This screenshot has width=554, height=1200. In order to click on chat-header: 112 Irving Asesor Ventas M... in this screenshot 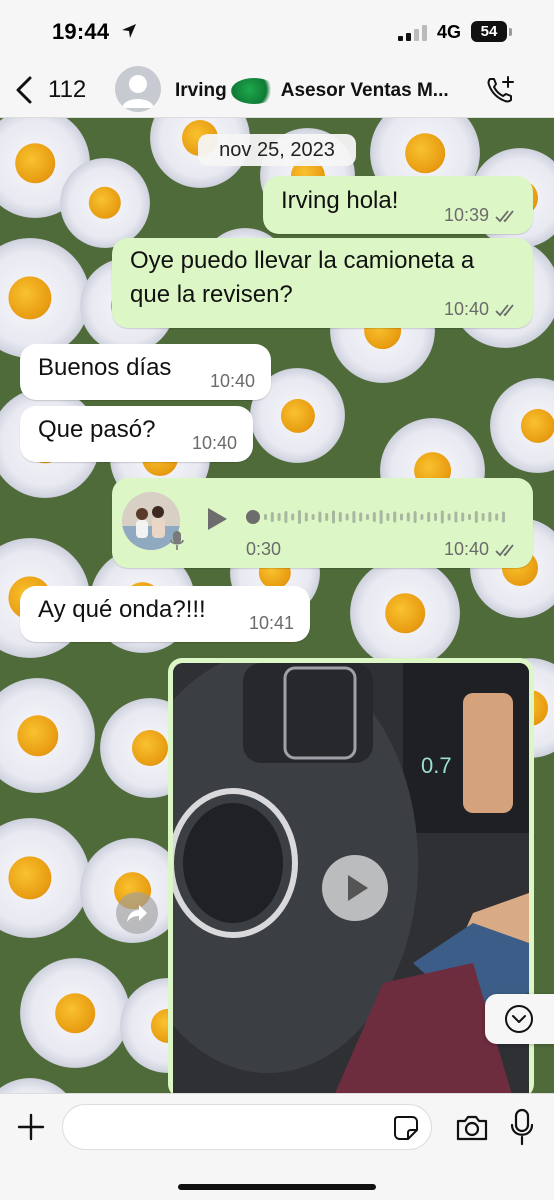, I will do `click(277, 90)`.